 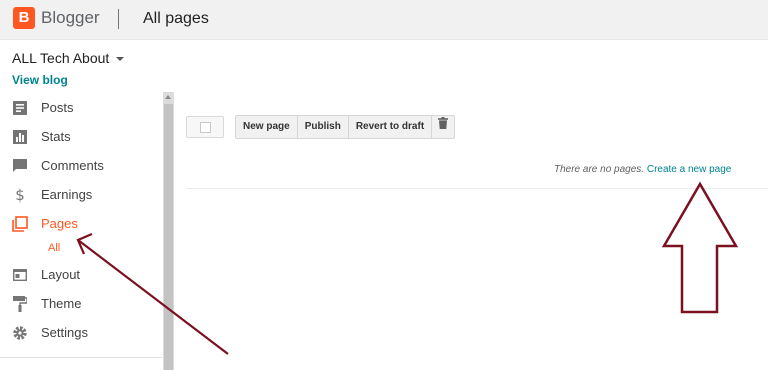 I want to click on checkbox-square, so click(x=205, y=127).